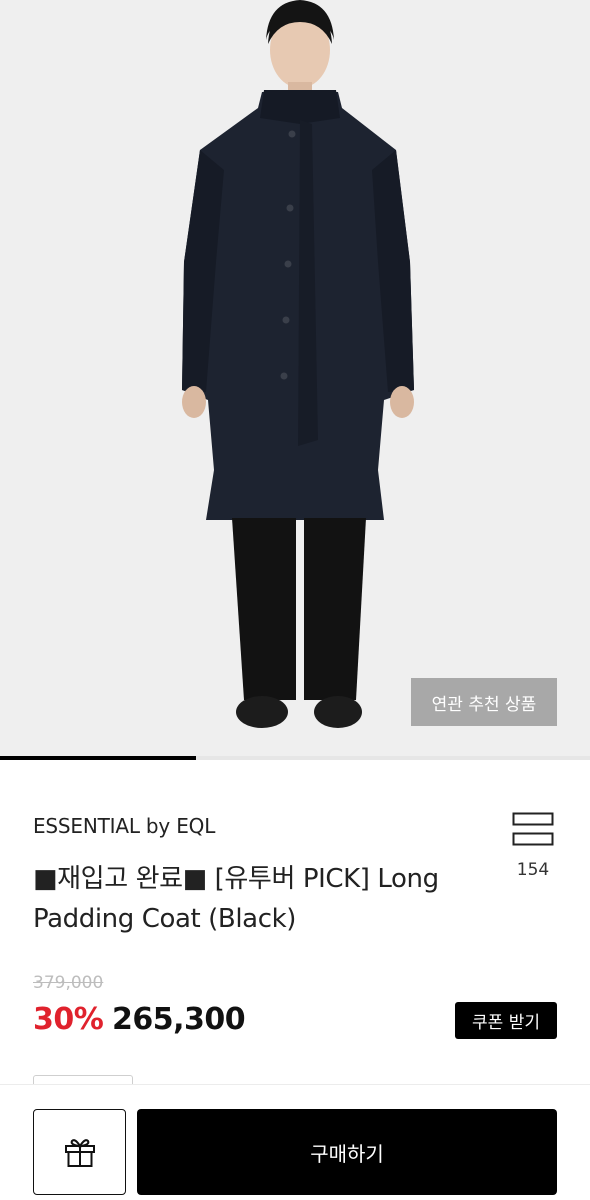 The image size is (590, 1200). What do you see at coordinates (98, 758) in the screenshot?
I see `carousel-progress-fill` at bounding box center [98, 758].